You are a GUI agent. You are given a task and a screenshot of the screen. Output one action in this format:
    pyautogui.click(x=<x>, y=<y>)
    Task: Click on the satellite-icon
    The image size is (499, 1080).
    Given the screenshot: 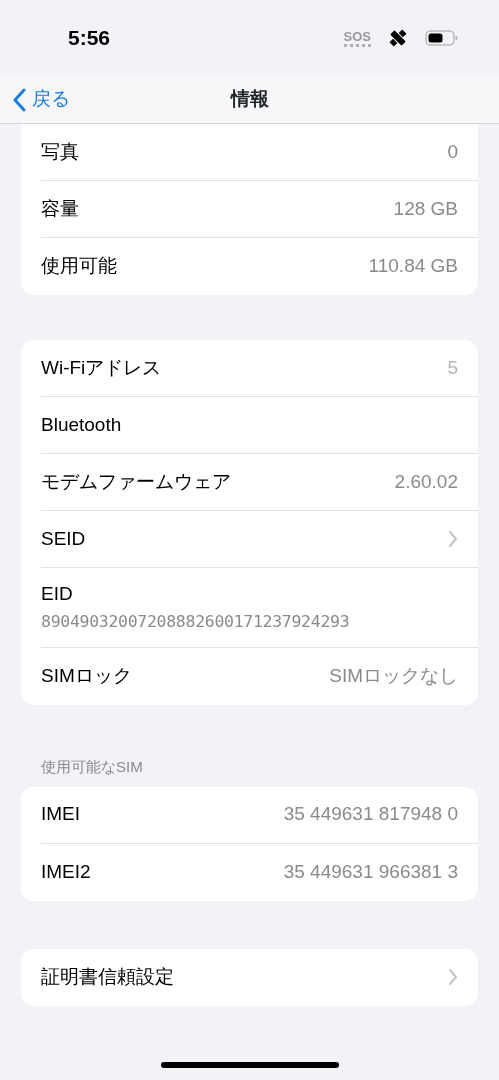 What is the action you would take?
    pyautogui.click(x=398, y=38)
    